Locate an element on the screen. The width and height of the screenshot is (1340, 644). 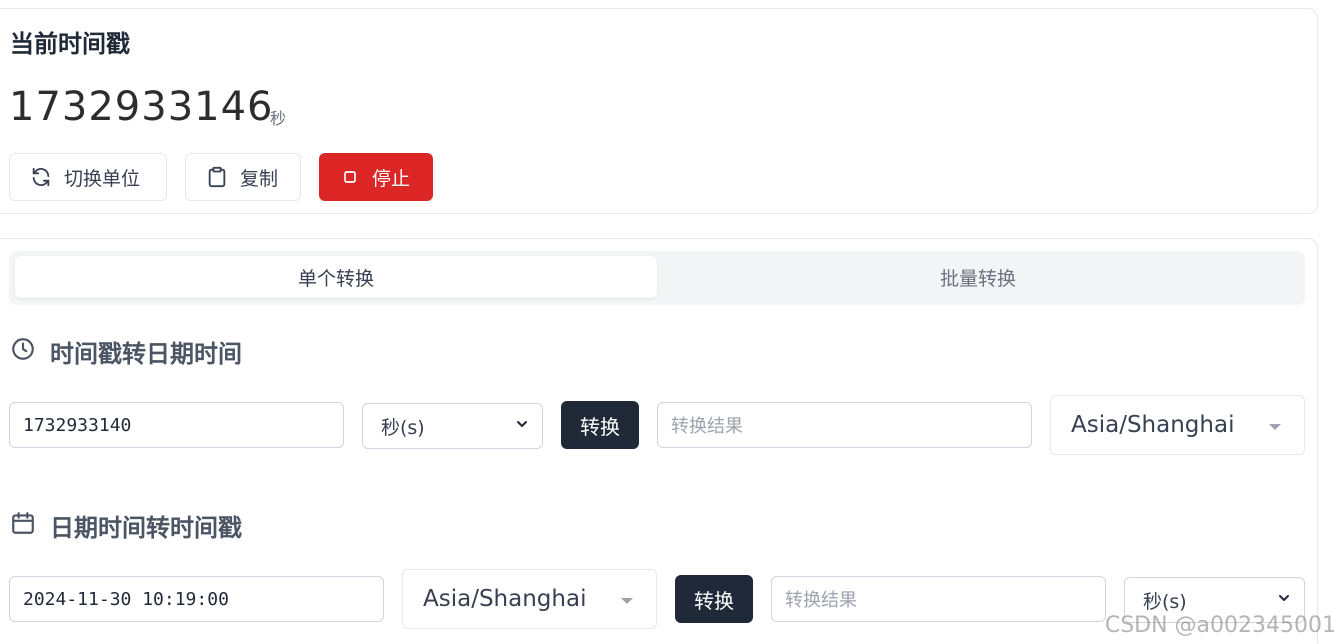
current-timestamp-value: 1732933146 is located at coordinates (141, 107).